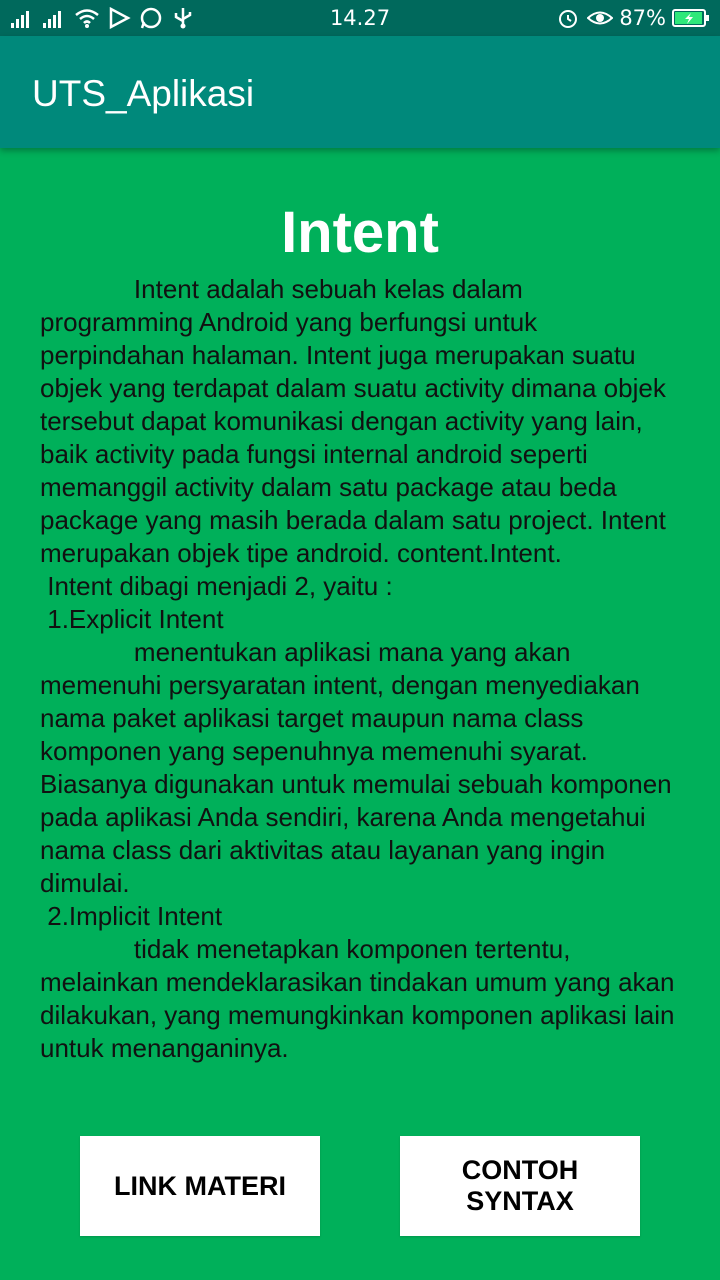 The image size is (720, 1280). I want to click on app-title: UTS_Aplikasi, so click(143, 93).